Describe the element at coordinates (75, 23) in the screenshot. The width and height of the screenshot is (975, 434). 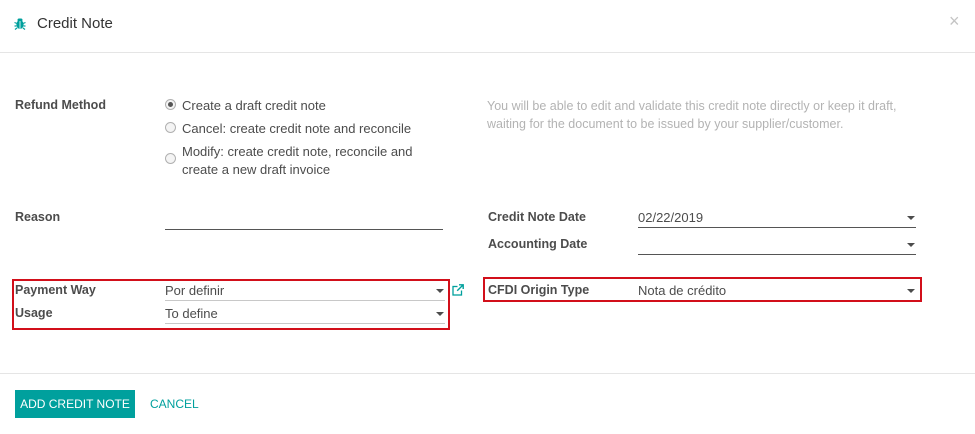
I see `dialog-title: Credit Note` at that location.